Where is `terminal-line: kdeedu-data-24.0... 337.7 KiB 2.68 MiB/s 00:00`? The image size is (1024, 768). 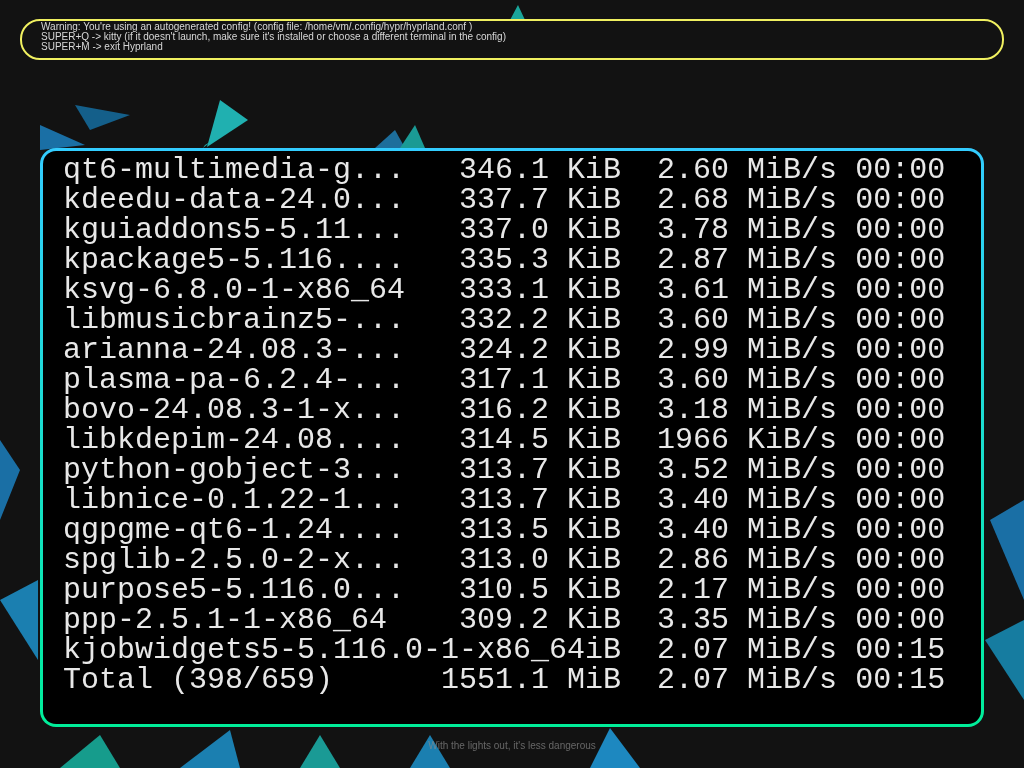 terminal-line: kdeedu-data-24.0... 337.7 KiB 2.68 MiB/s 00:00 is located at coordinates (504, 200).